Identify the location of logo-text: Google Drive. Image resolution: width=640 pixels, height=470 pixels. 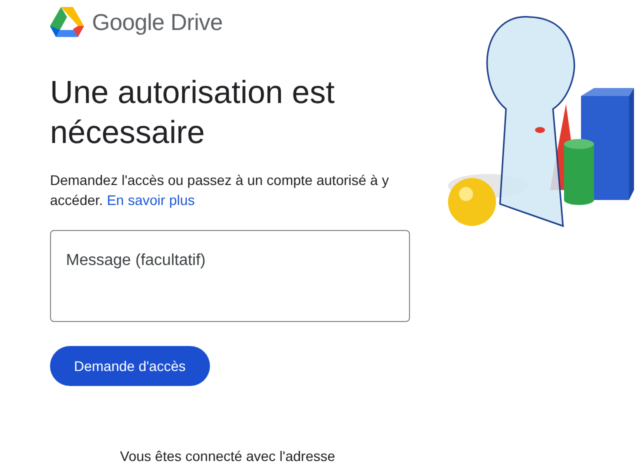
(157, 22).